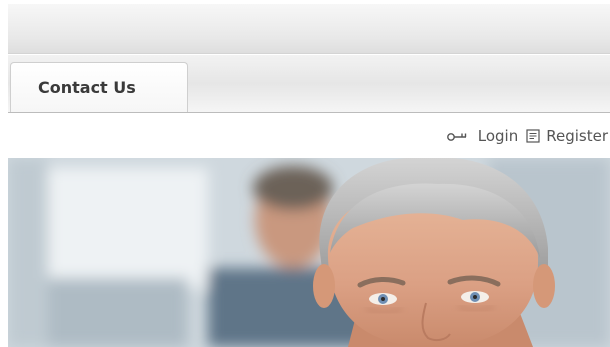 The height and width of the screenshot is (347, 610). I want to click on login-link: Login, so click(482, 136).